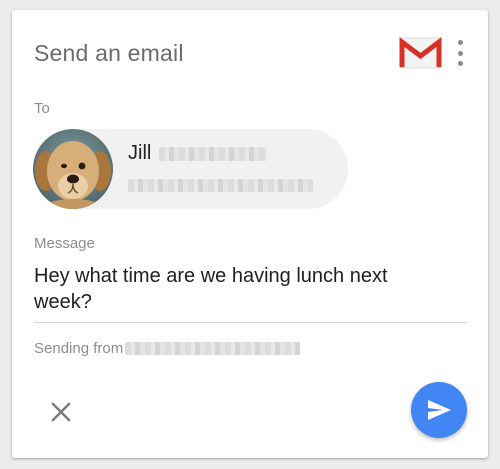 The image size is (500, 469). I want to click on redacted-sender-email, so click(213, 348).